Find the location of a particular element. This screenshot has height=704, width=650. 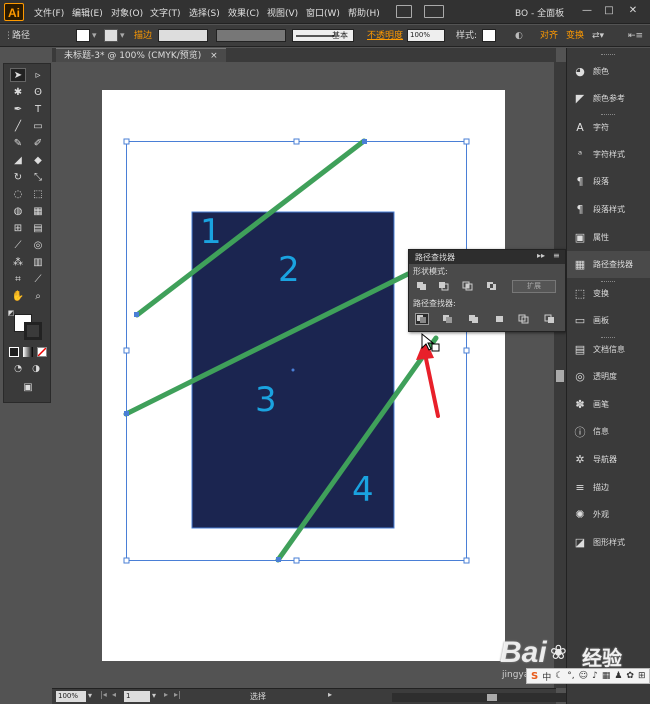

graphic-style-swatch is located at coordinates (489, 35).